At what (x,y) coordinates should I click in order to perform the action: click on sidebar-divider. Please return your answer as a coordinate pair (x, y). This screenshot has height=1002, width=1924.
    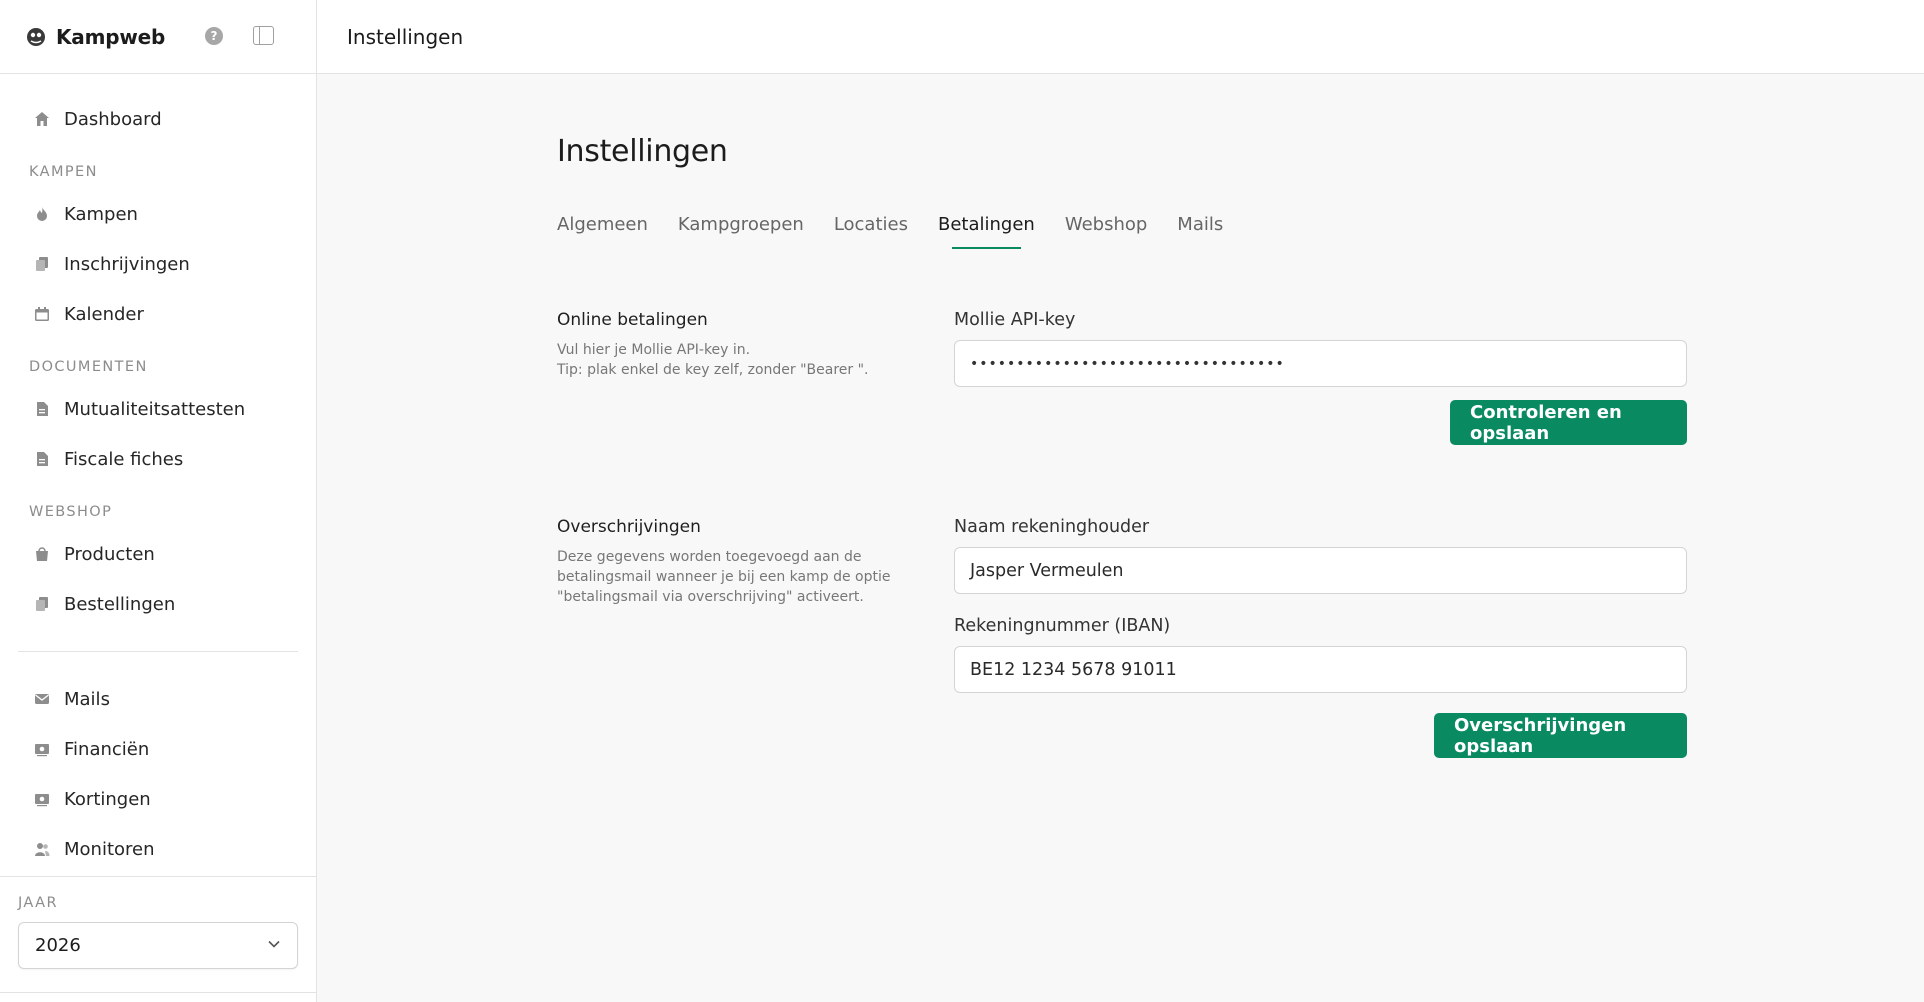
    Looking at the image, I should click on (158, 651).